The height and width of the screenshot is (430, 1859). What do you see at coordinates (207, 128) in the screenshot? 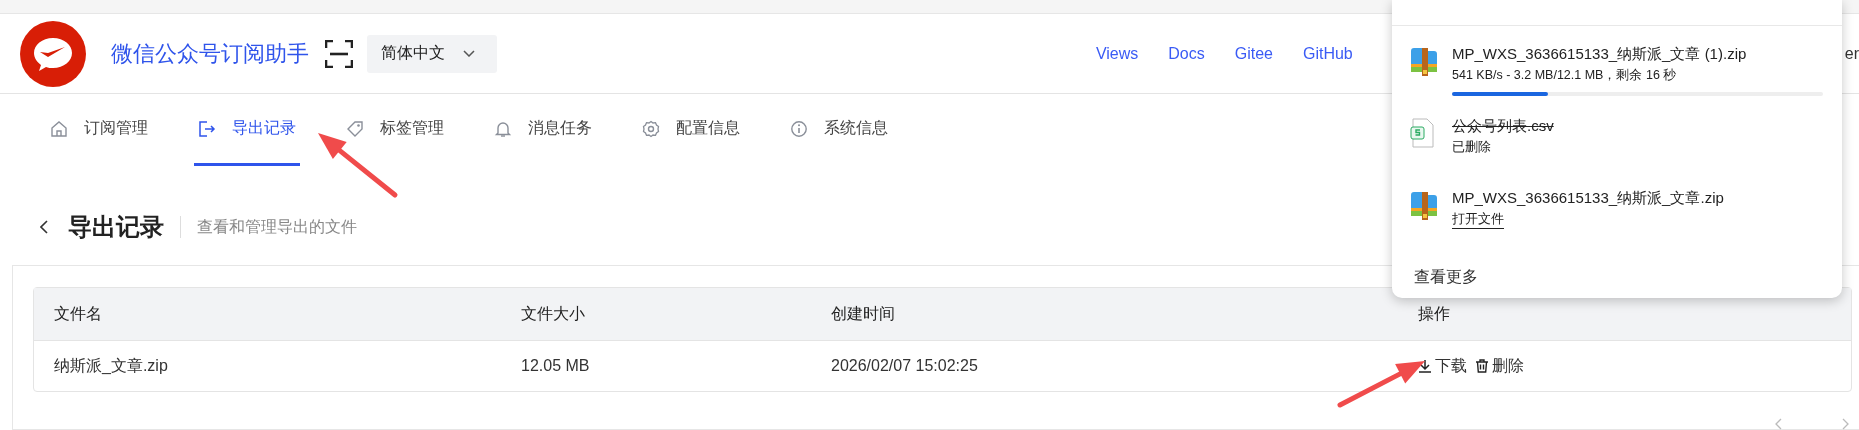
I see `export-icon` at bounding box center [207, 128].